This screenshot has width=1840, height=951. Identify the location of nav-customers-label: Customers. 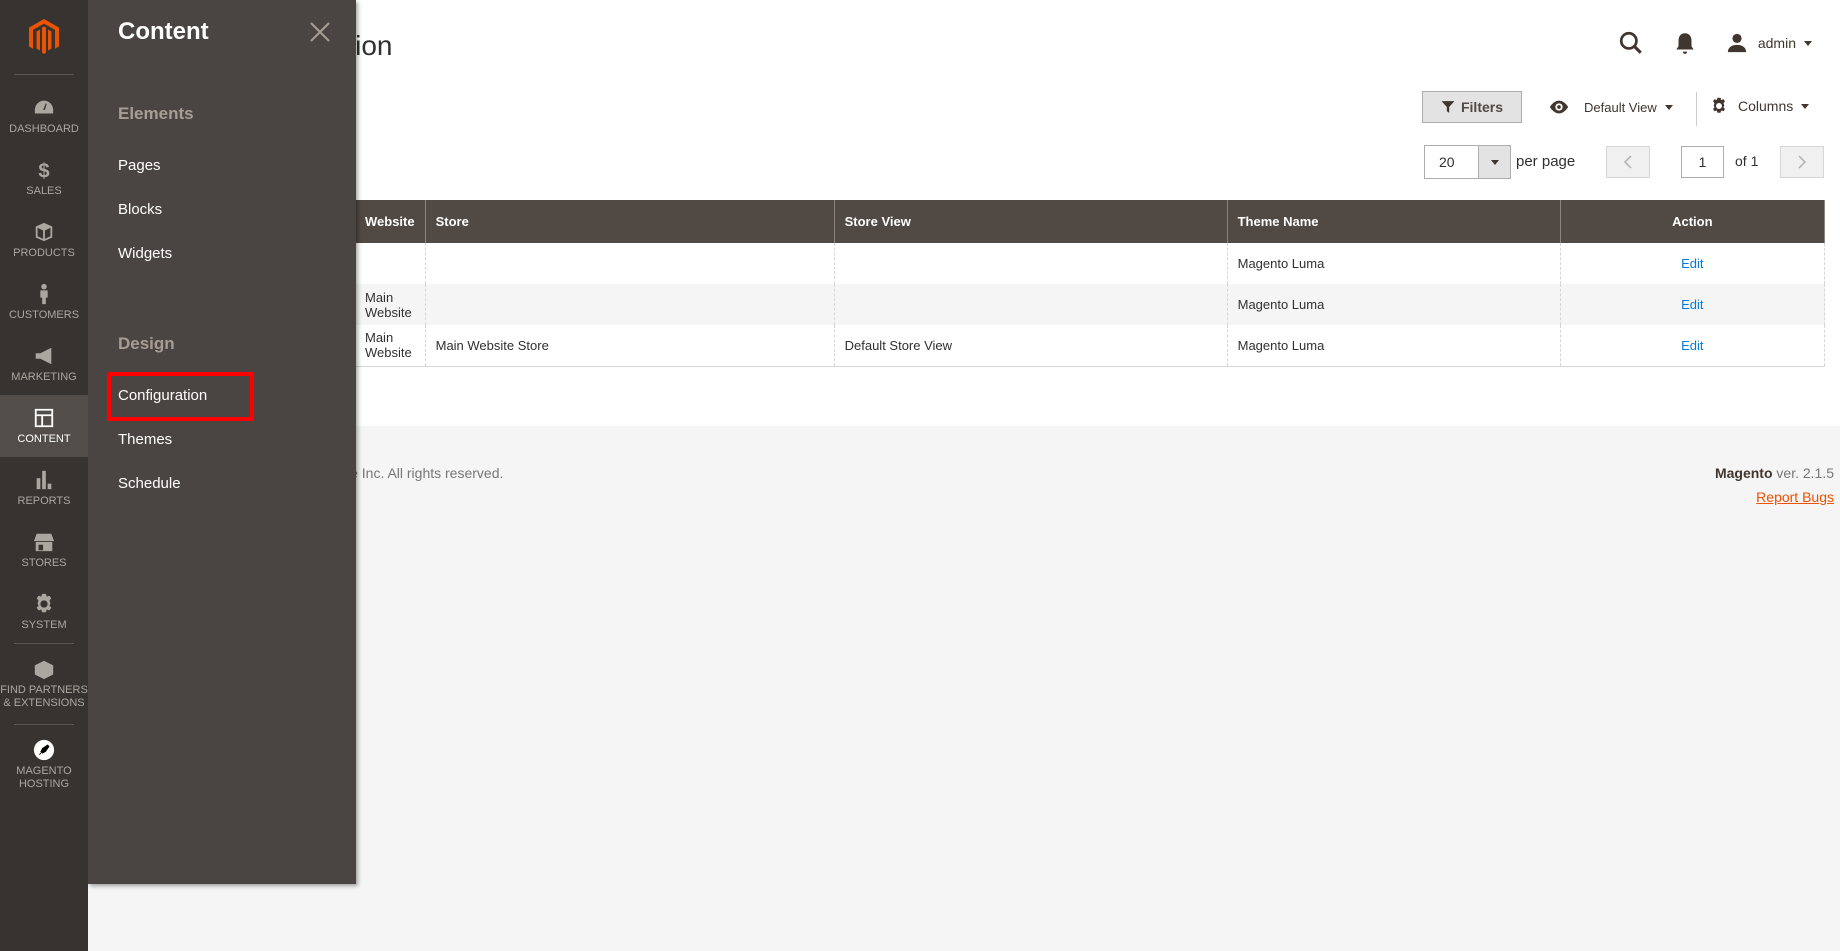
(44, 314).